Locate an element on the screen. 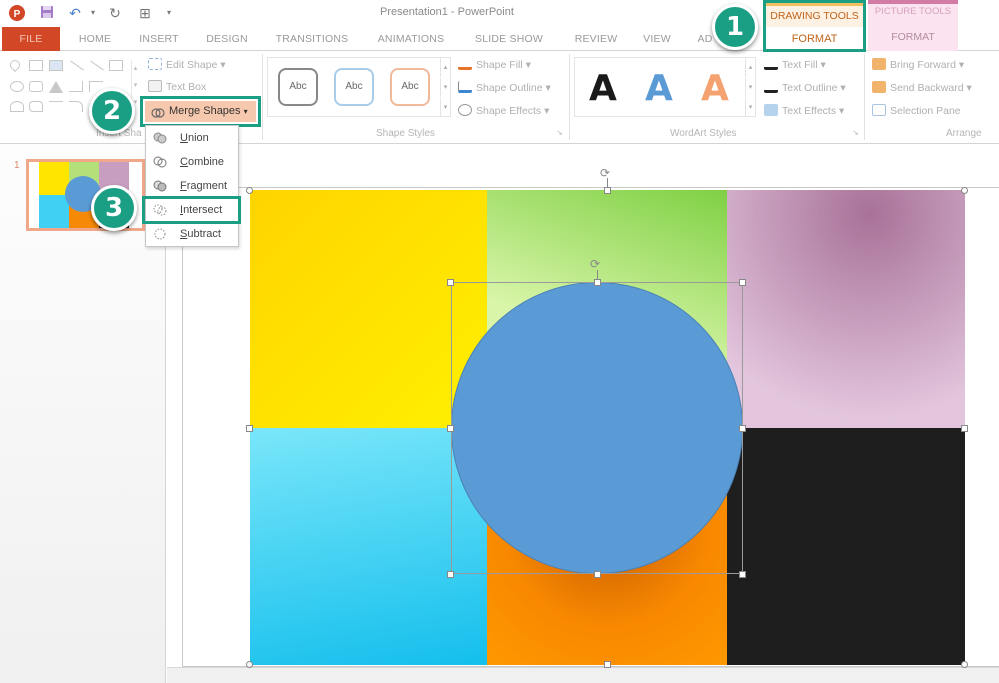  tab-picture-tools-format: PICTURE TOOLS FORMAT is located at coordinates (913, 25).